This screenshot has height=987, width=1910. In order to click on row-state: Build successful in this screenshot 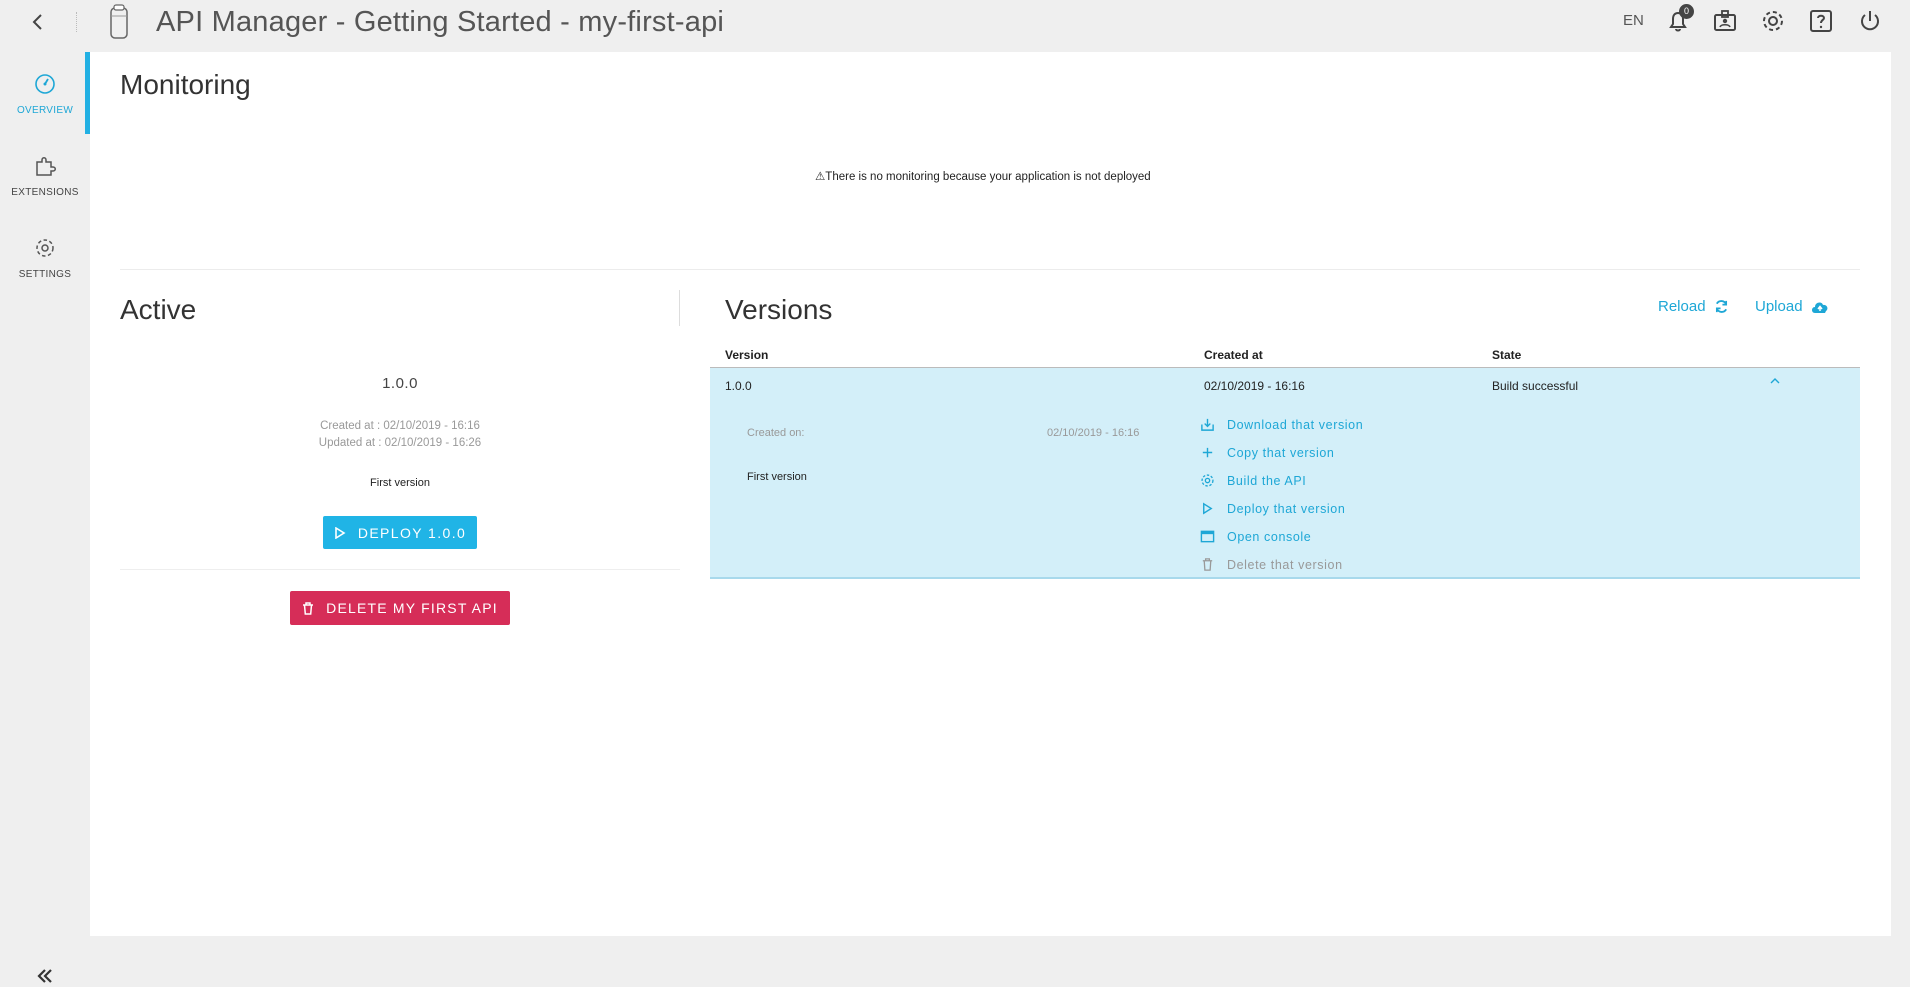, I will do `click(1535, 386)`.